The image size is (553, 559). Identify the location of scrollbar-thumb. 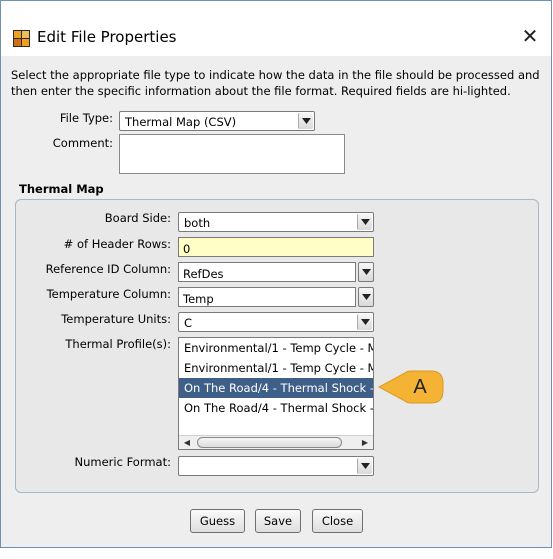
(269, 442).